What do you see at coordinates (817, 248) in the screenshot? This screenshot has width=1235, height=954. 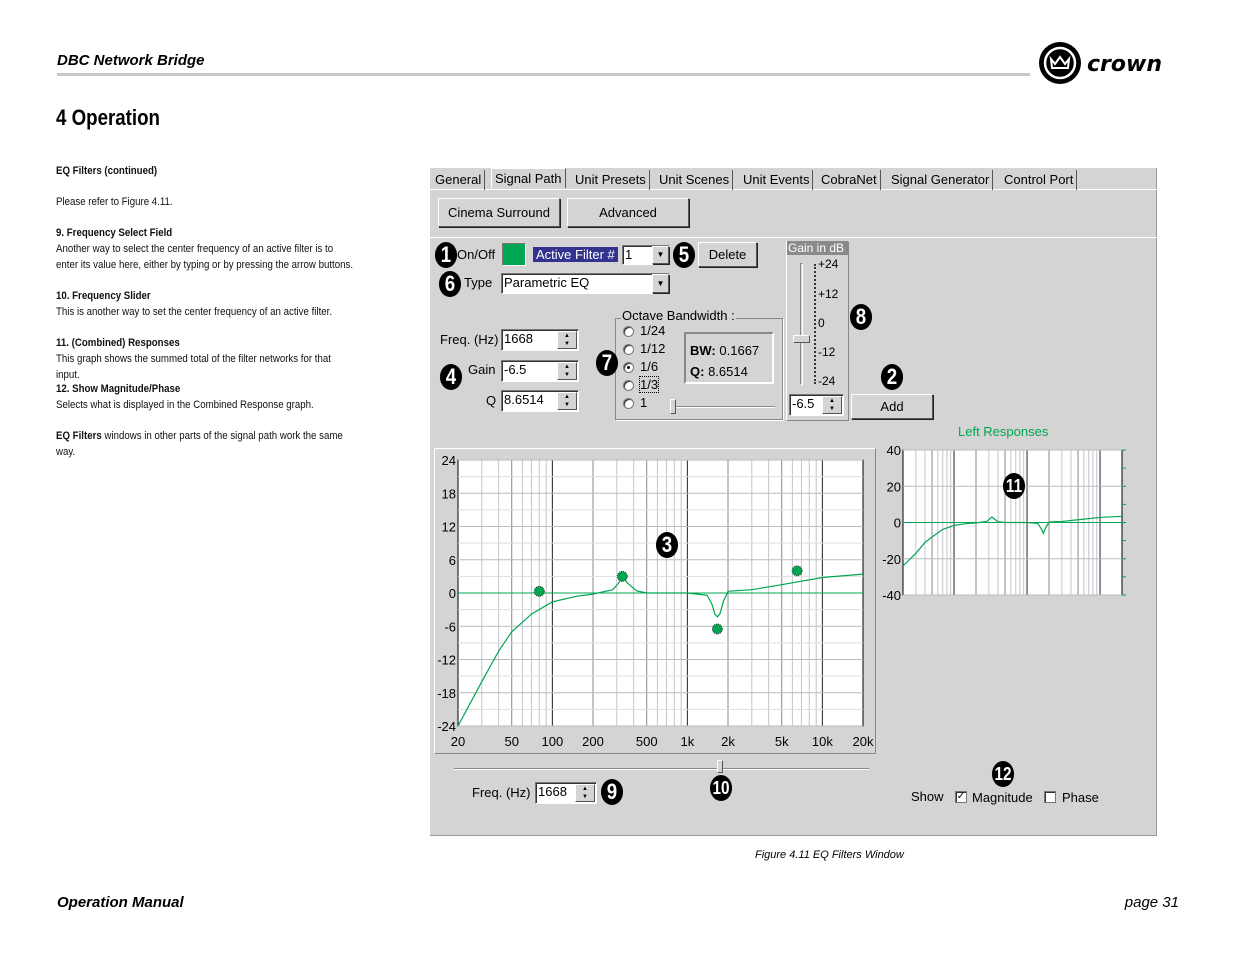 I see `gain-slider-title: Gain in dB` at bounding box center [817, 248].